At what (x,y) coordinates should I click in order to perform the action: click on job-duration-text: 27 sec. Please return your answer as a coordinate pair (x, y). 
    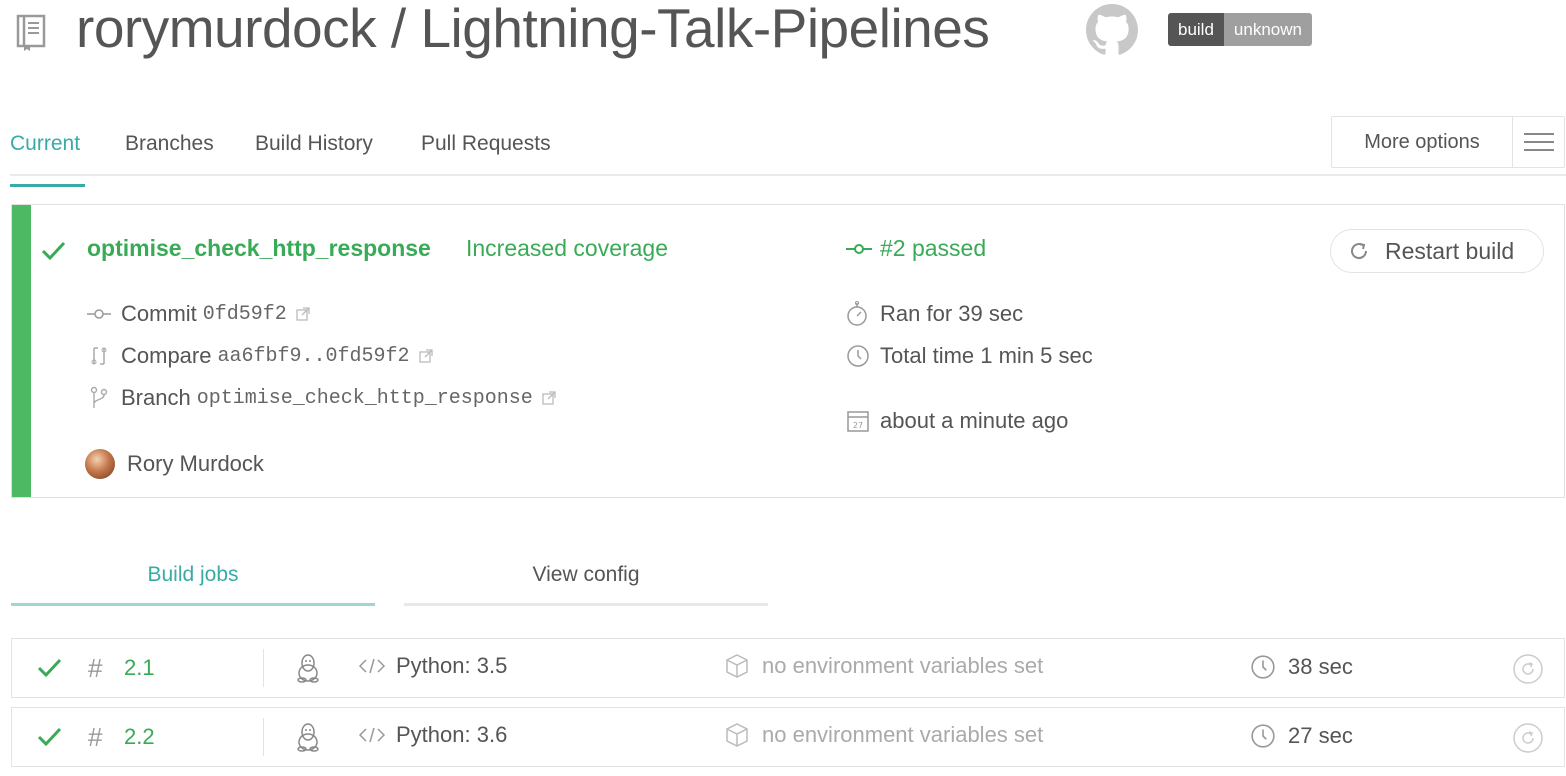
    Looking at the image, I should click on (1320, 735).